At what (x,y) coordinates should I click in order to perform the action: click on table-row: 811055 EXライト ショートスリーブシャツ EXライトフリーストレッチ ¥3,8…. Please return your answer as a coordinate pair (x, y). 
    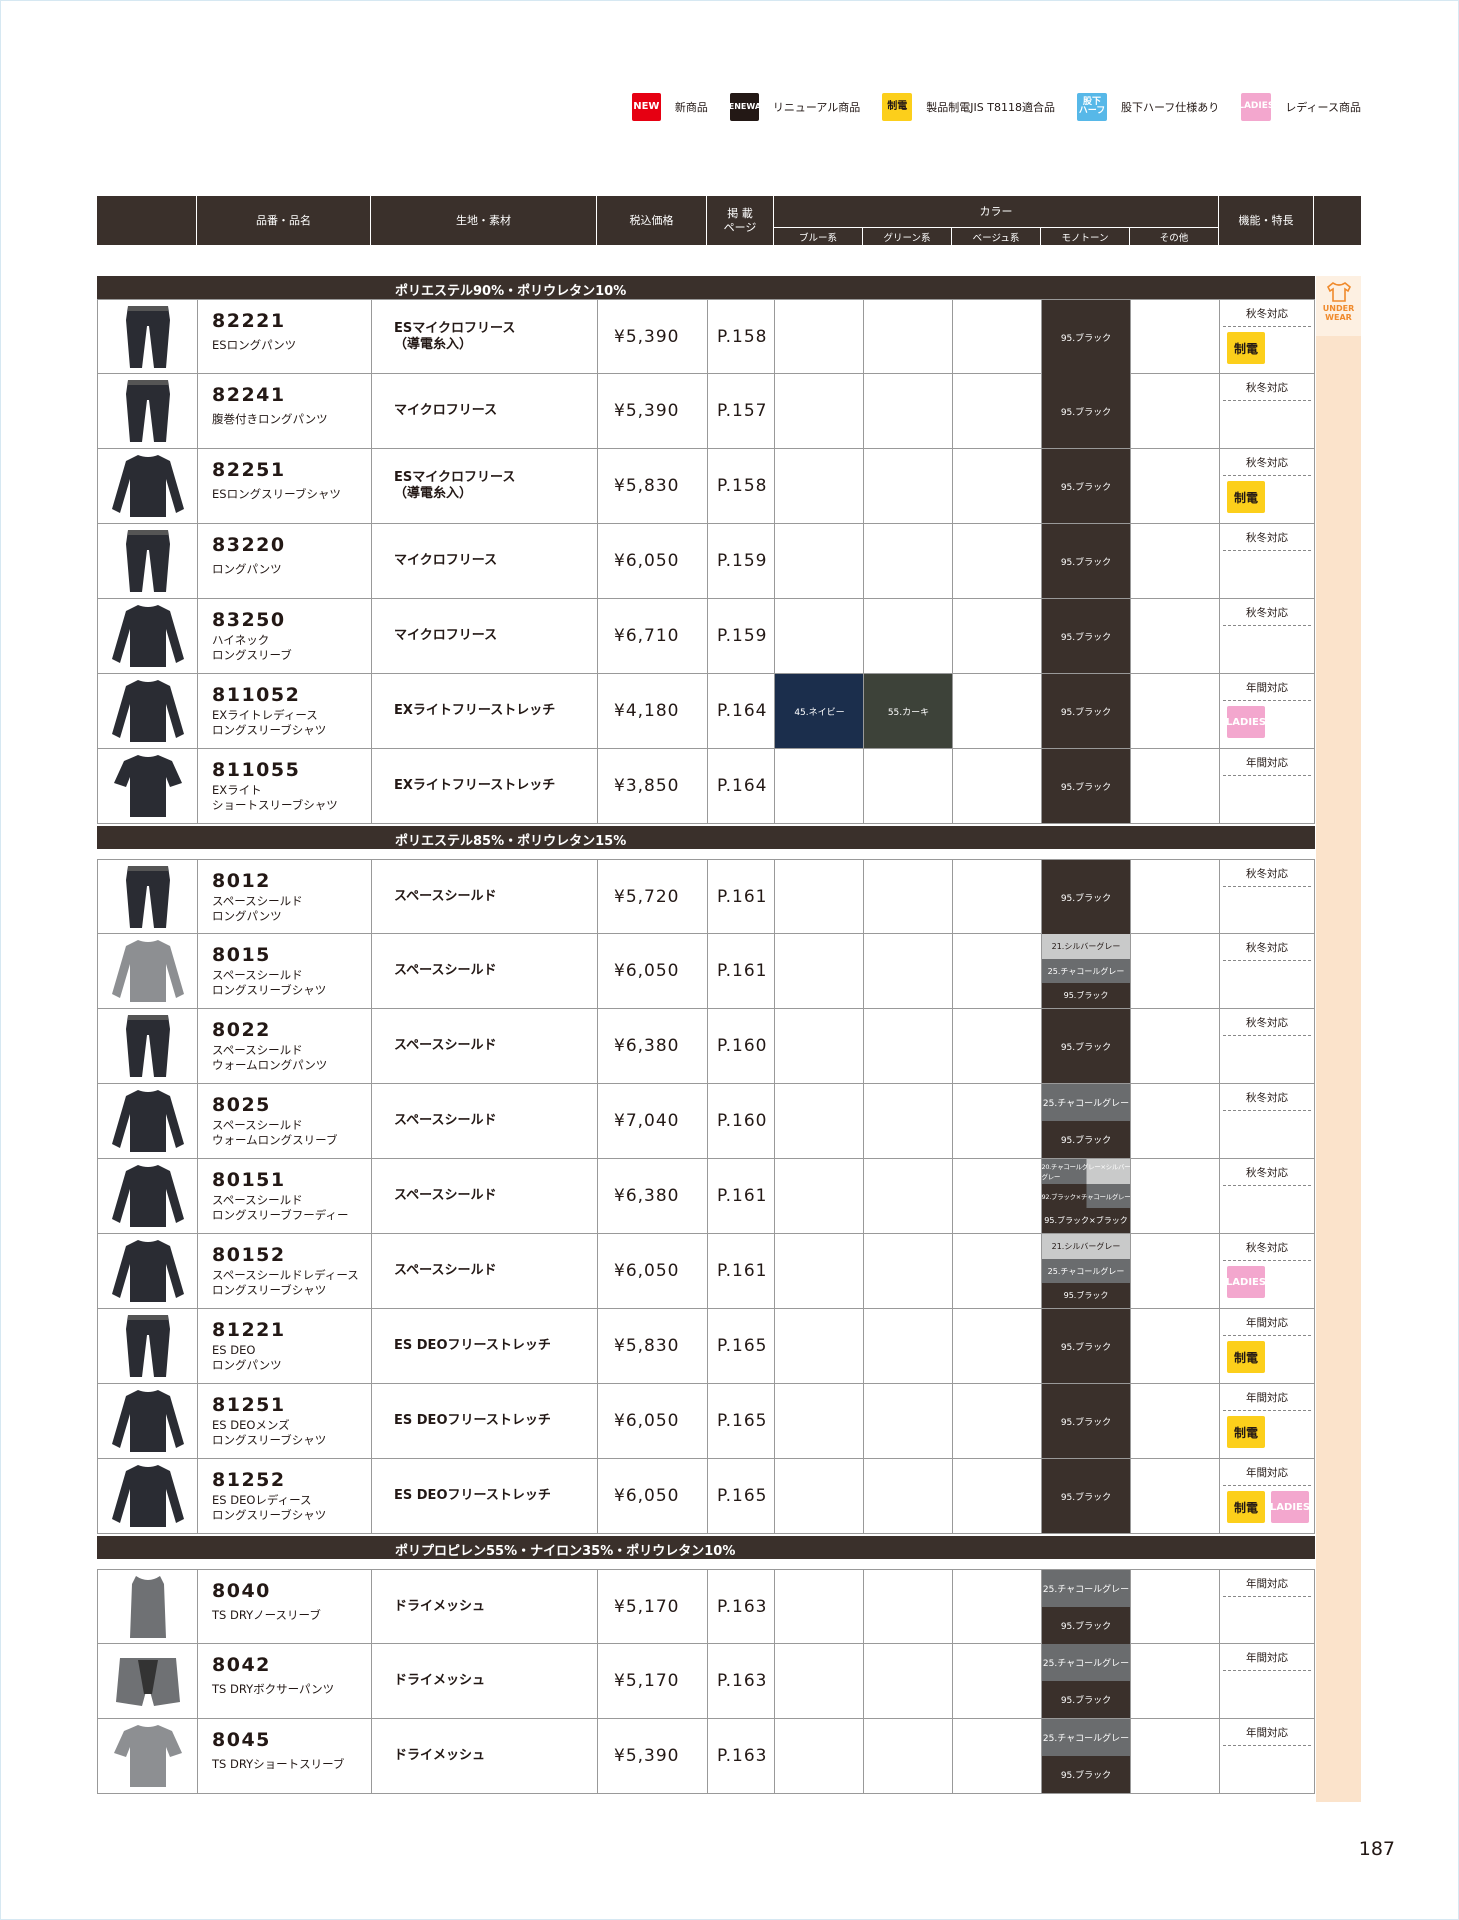
    Looking at the image, I should click on (706, 786).